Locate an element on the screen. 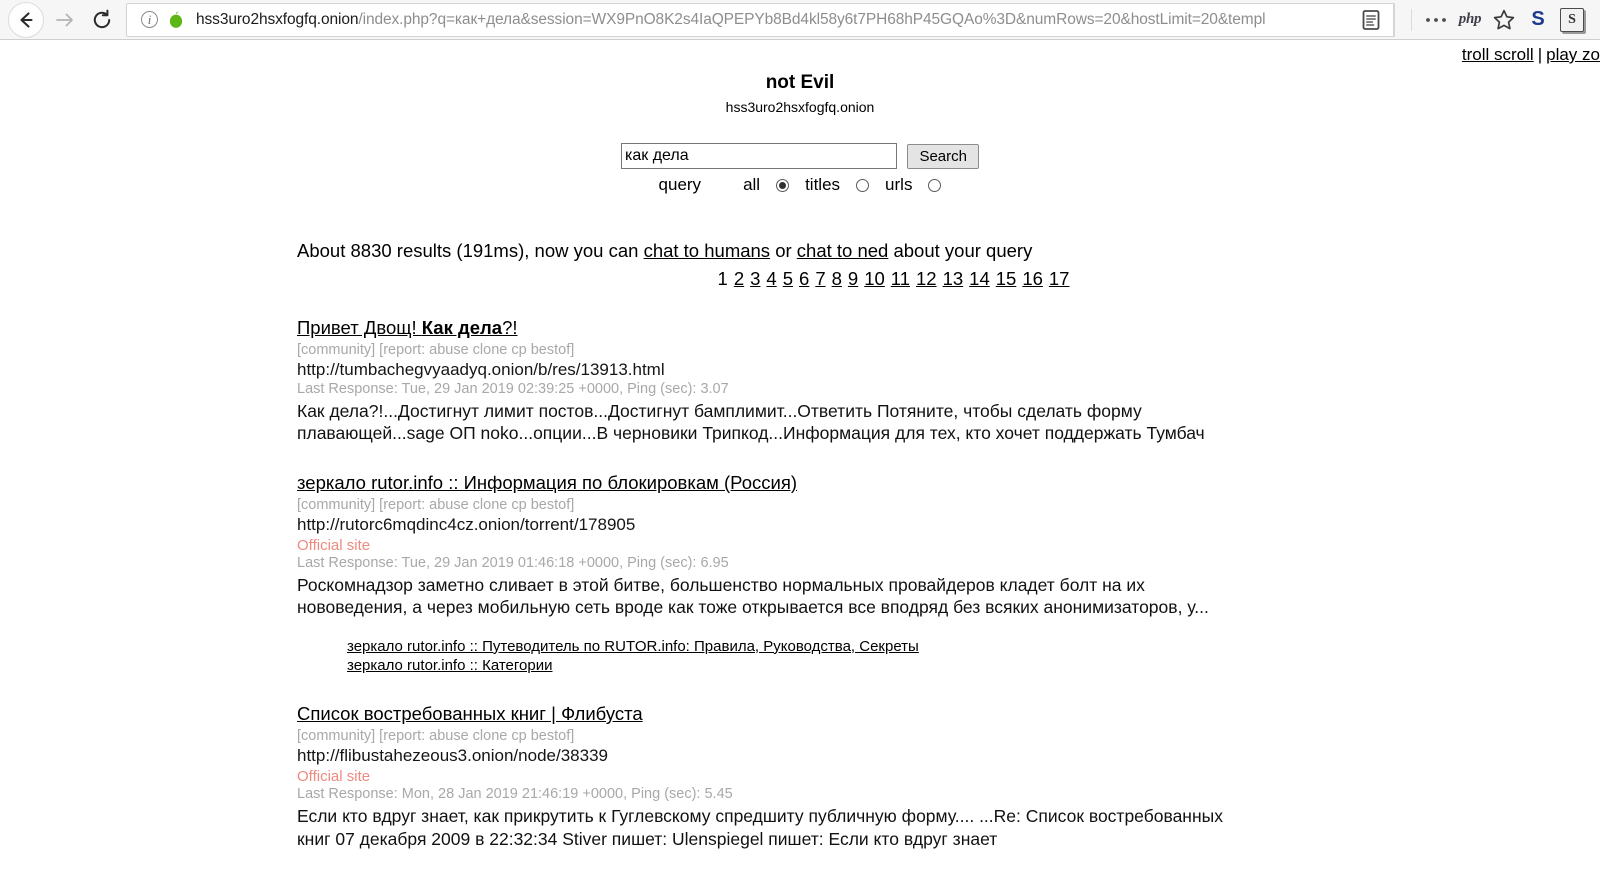 Image resolution: width=1600 pixels, height=869 pixels. s-box-extension-button: S is located at coordinates (1572, 20).